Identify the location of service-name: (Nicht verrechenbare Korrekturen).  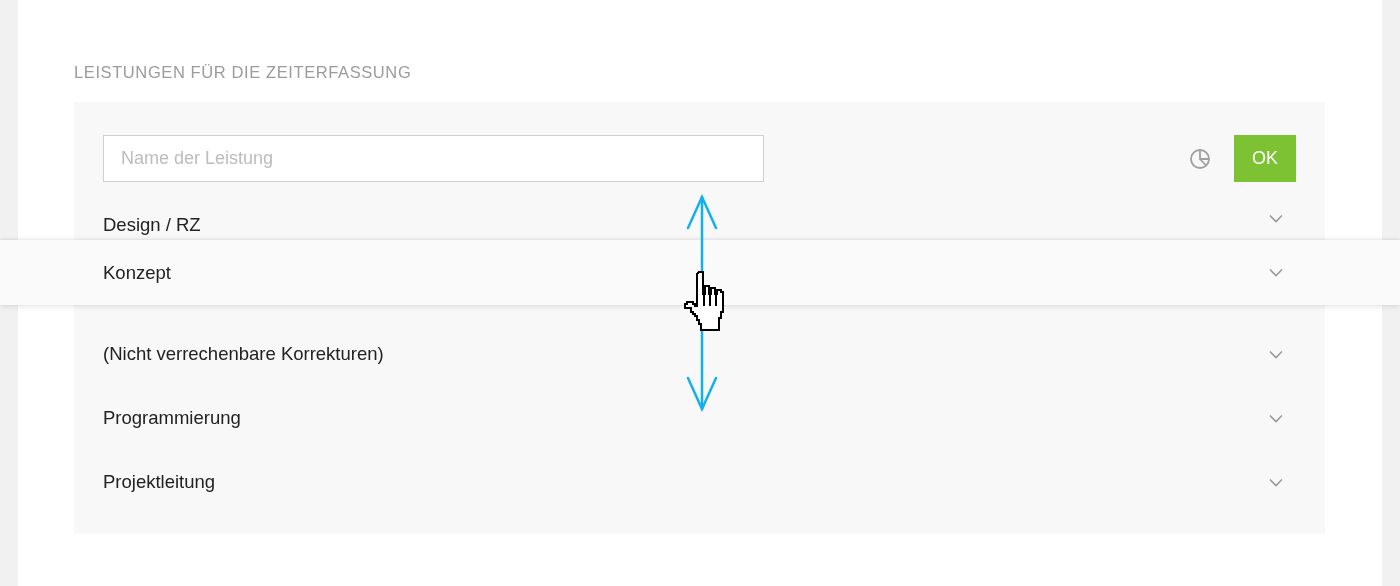
(244, 354).